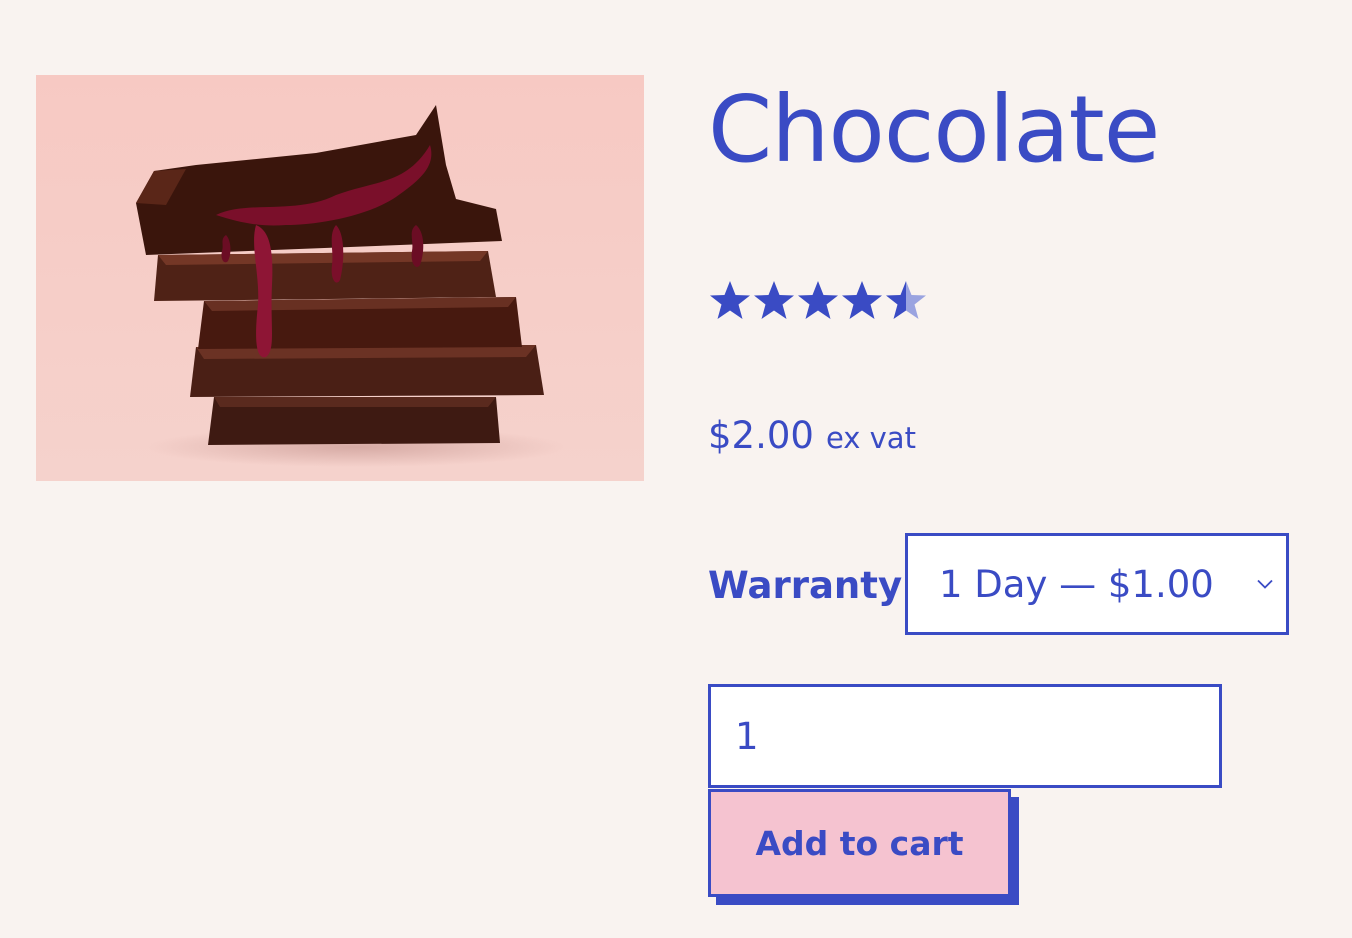 This screenshot has height=938, width=1352. I want to click on add-to-cart-wrapper: Add to cart, so click(864, 847).